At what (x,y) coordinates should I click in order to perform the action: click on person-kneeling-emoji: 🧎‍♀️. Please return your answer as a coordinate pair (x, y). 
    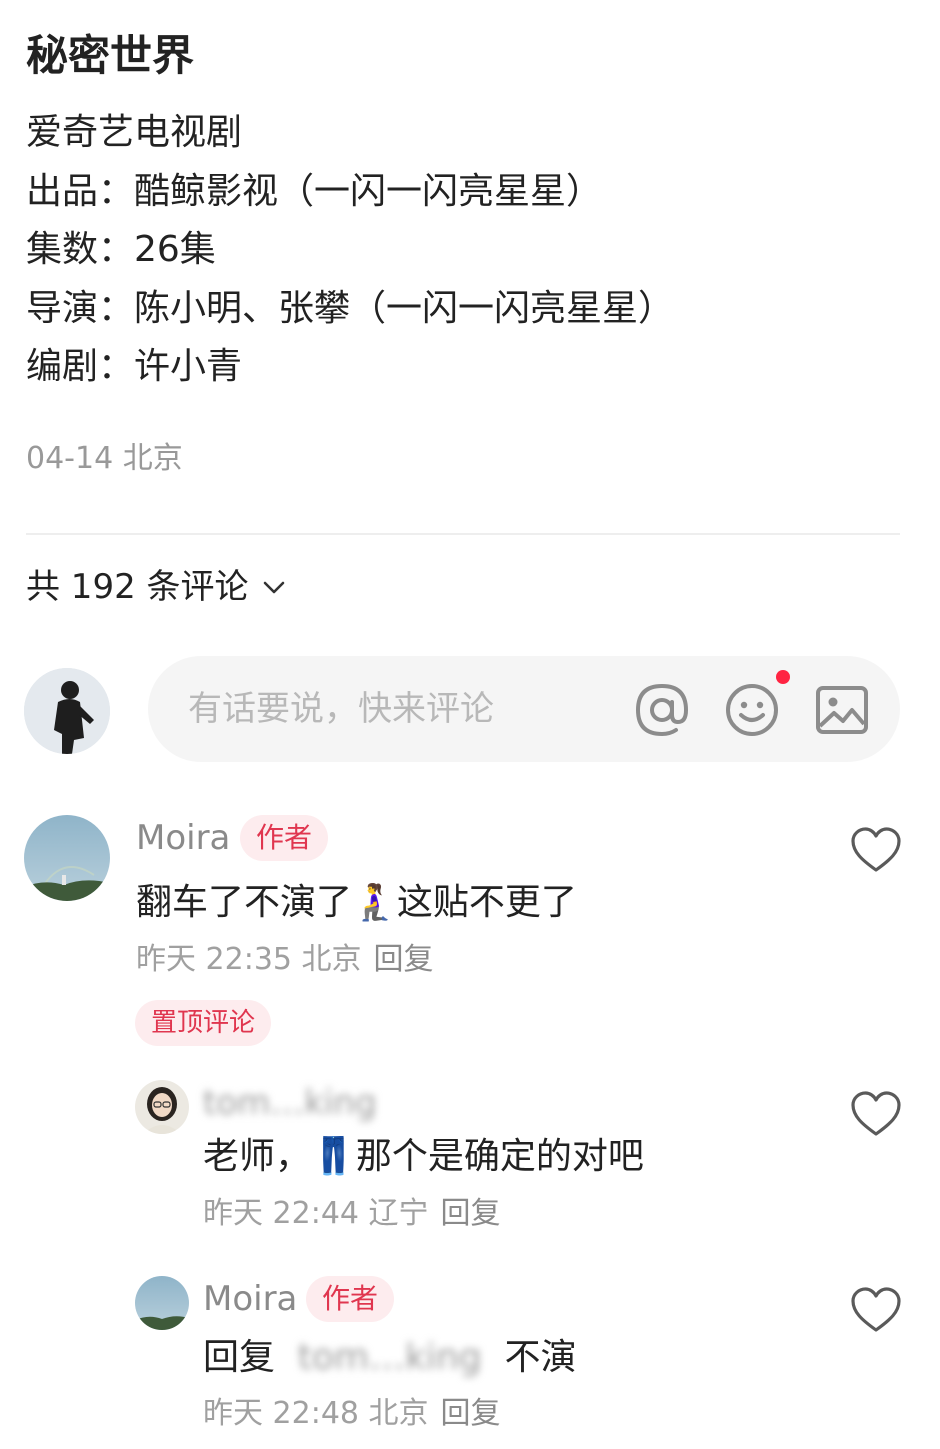
    Looking at the image, I should click on (374, 902).